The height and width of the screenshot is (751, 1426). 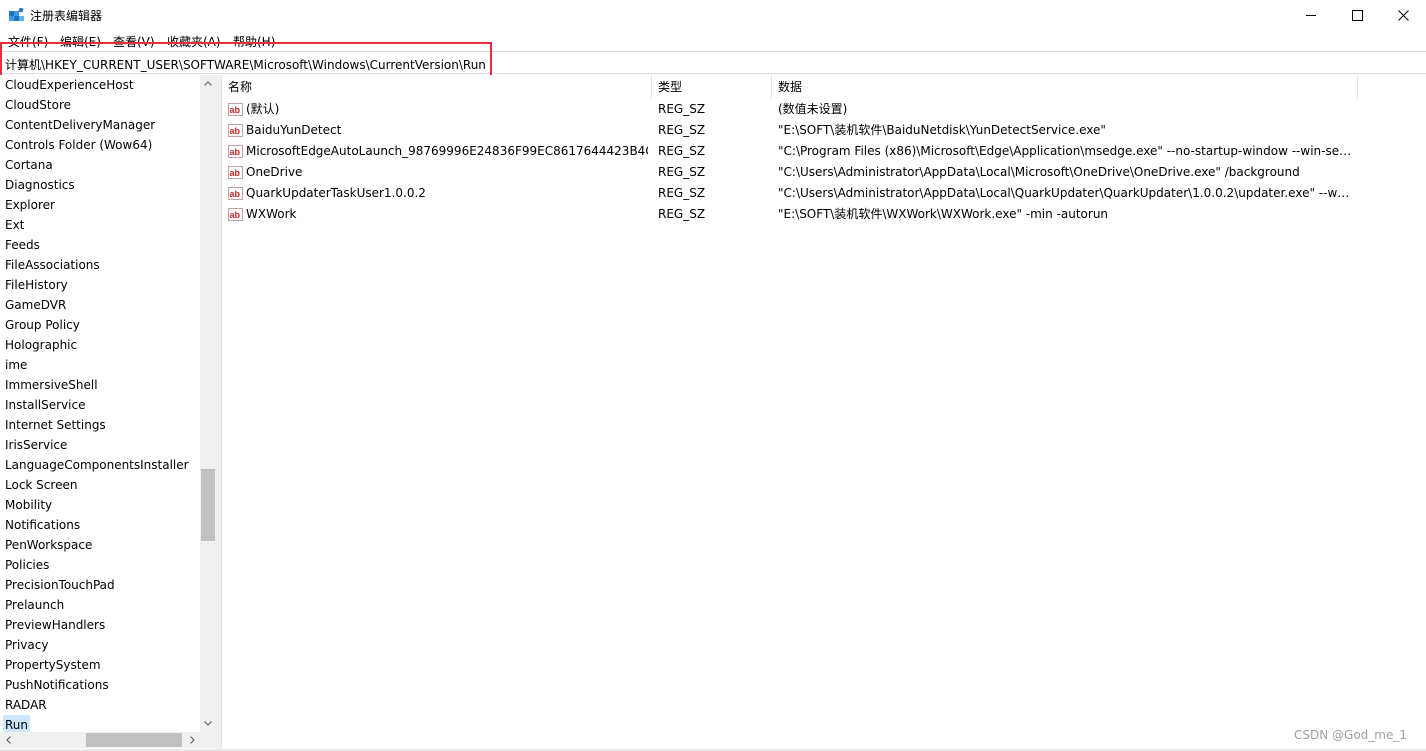 What do you see at coordinates (438, 193) in the screenshot?
I see `value-name-cell: ab QuarkUpdaterTaskUser1.0.0.2` at bounding box center [438, 193].